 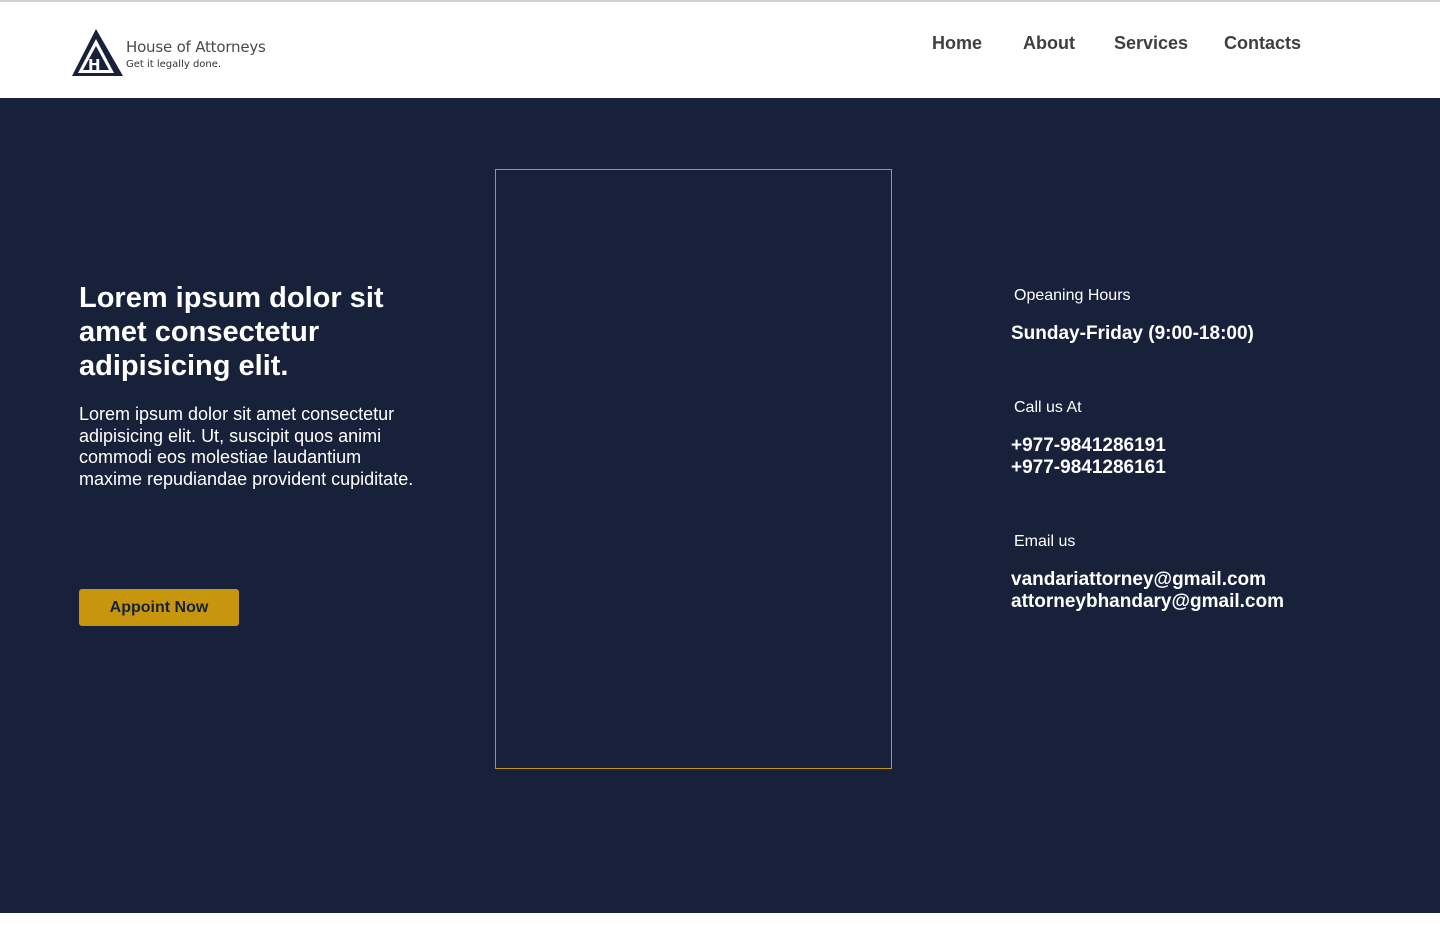 What do you see at coordinates (1151, 43) in the screenshot?
I see `nav-services-link: Services` at bounding box center [1151, 43].